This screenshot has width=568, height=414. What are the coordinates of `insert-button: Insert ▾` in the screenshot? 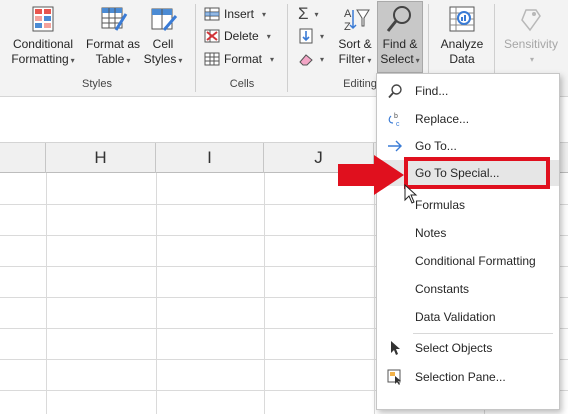 It's located at (235, 14).